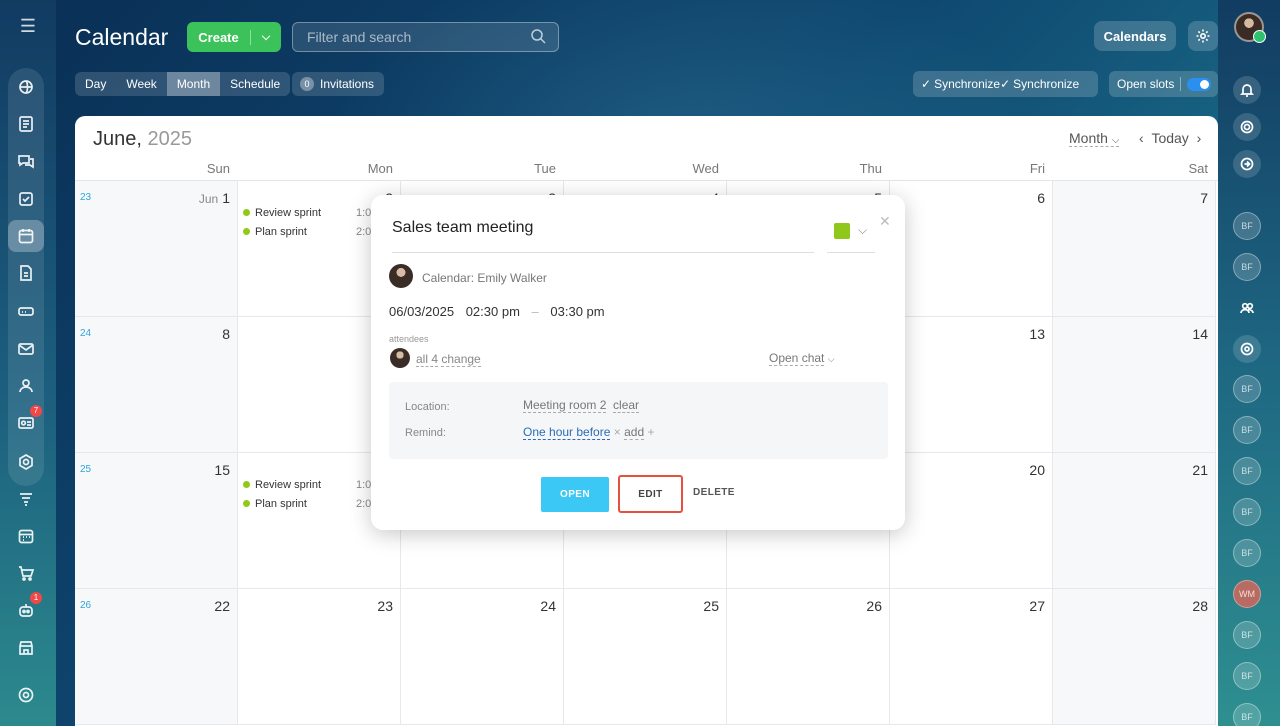 The width and height of the screenshot is (1280, 726). What do you see at coordinates (1250, 27) in the screenshot?
I see `user-avatar` at bounding box center [1250, 27].